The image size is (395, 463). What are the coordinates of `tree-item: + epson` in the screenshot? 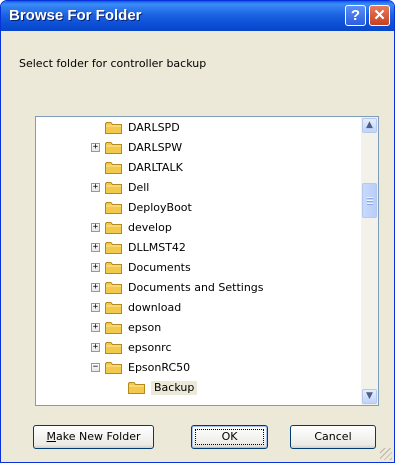 It's located at (196, 328).